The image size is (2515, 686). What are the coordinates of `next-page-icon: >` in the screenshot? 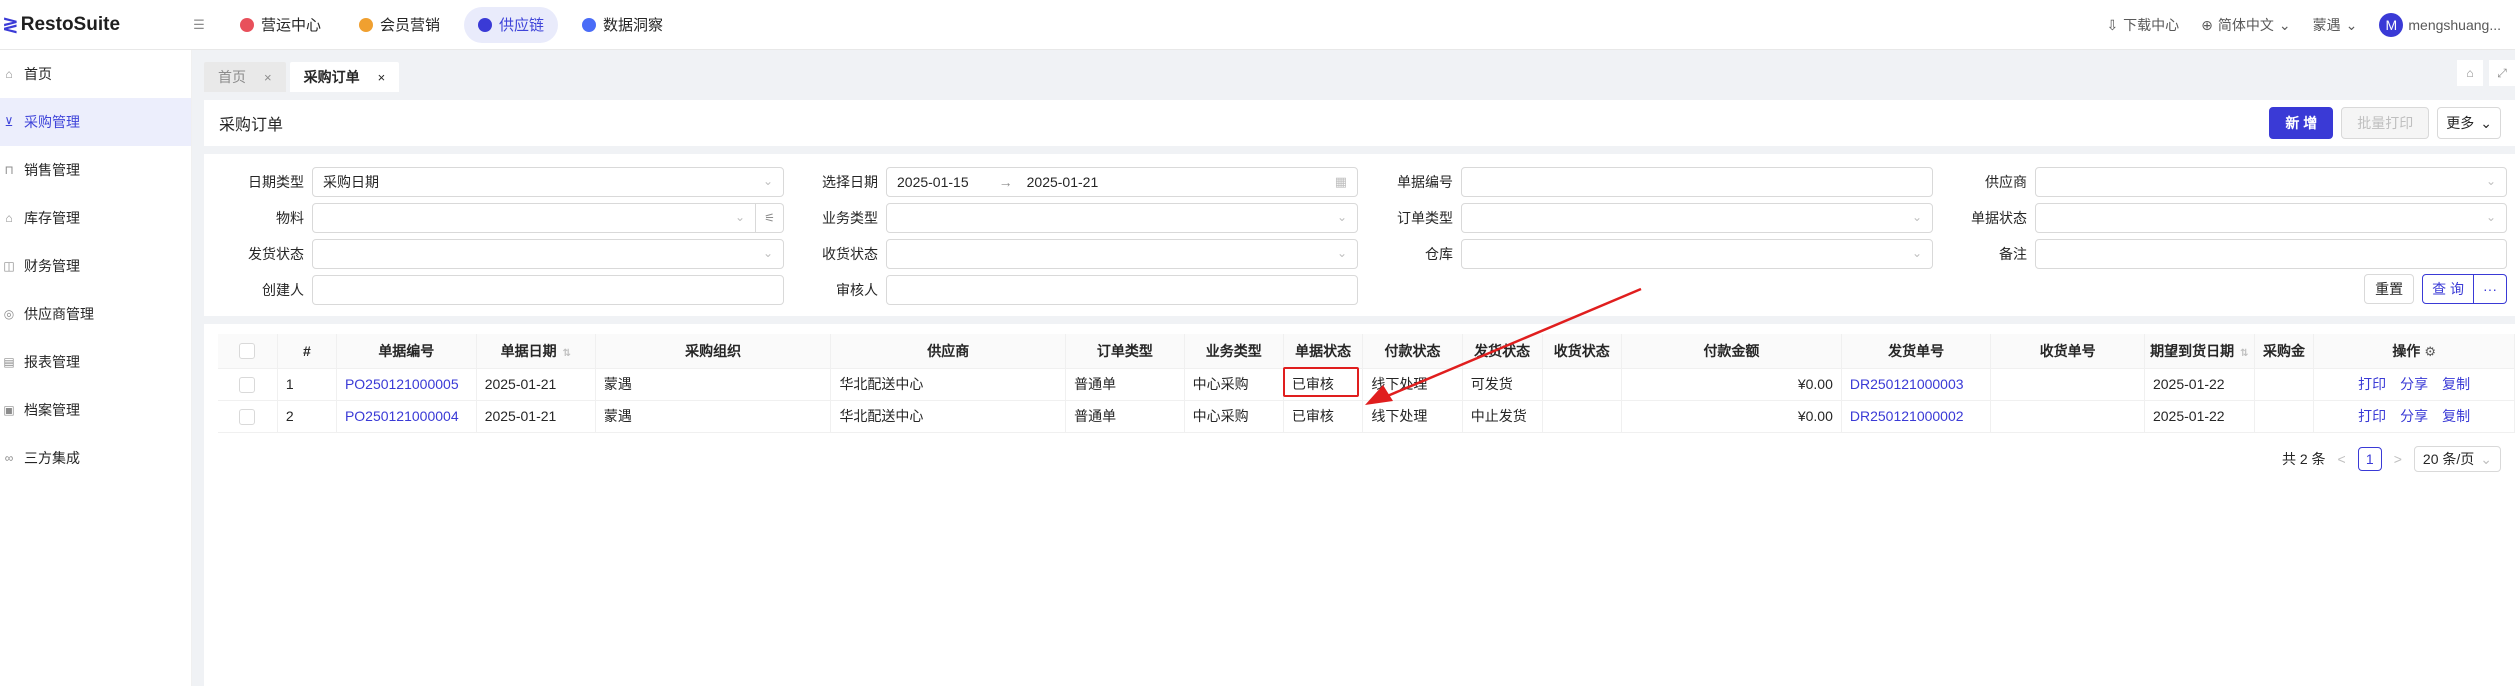 It's located at (2398, 459).